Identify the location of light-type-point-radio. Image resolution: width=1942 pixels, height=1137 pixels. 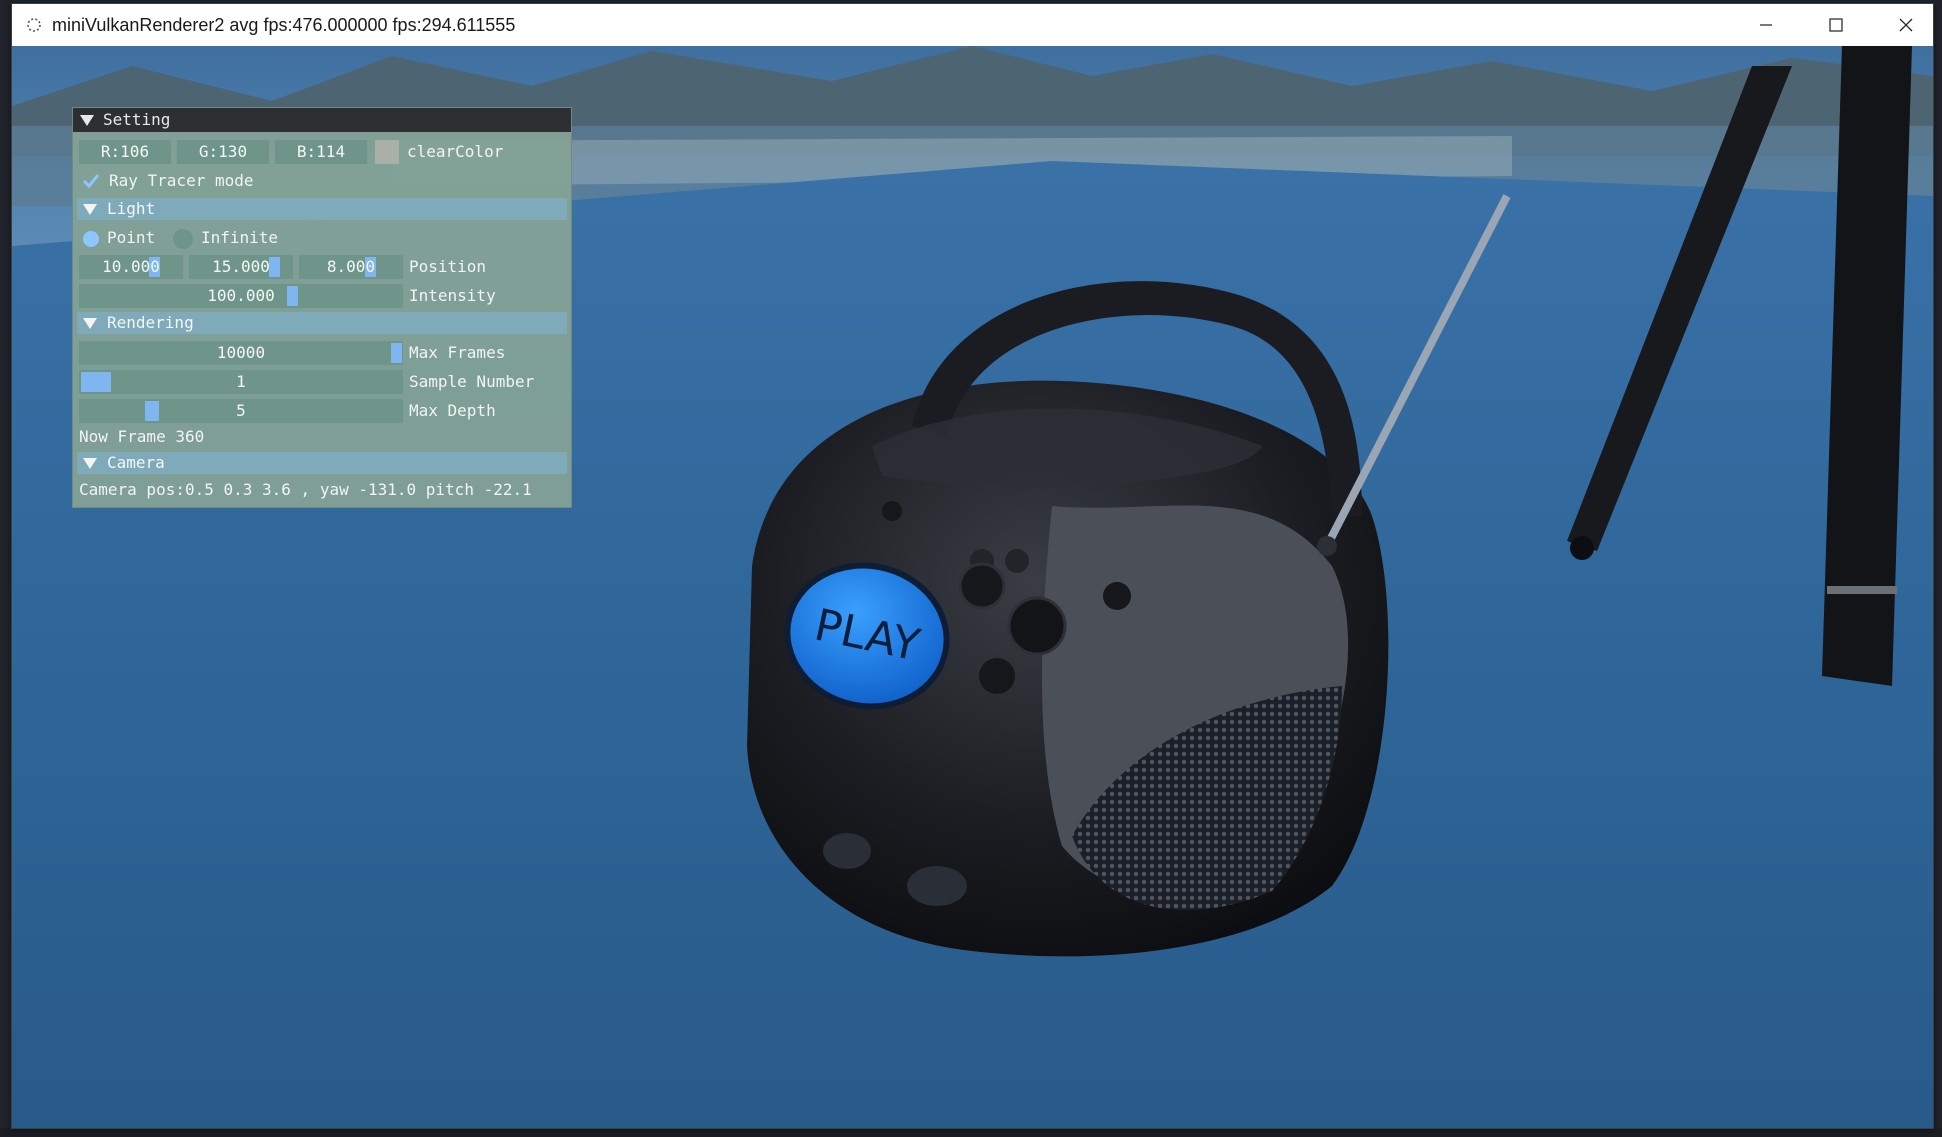
(91, 239).